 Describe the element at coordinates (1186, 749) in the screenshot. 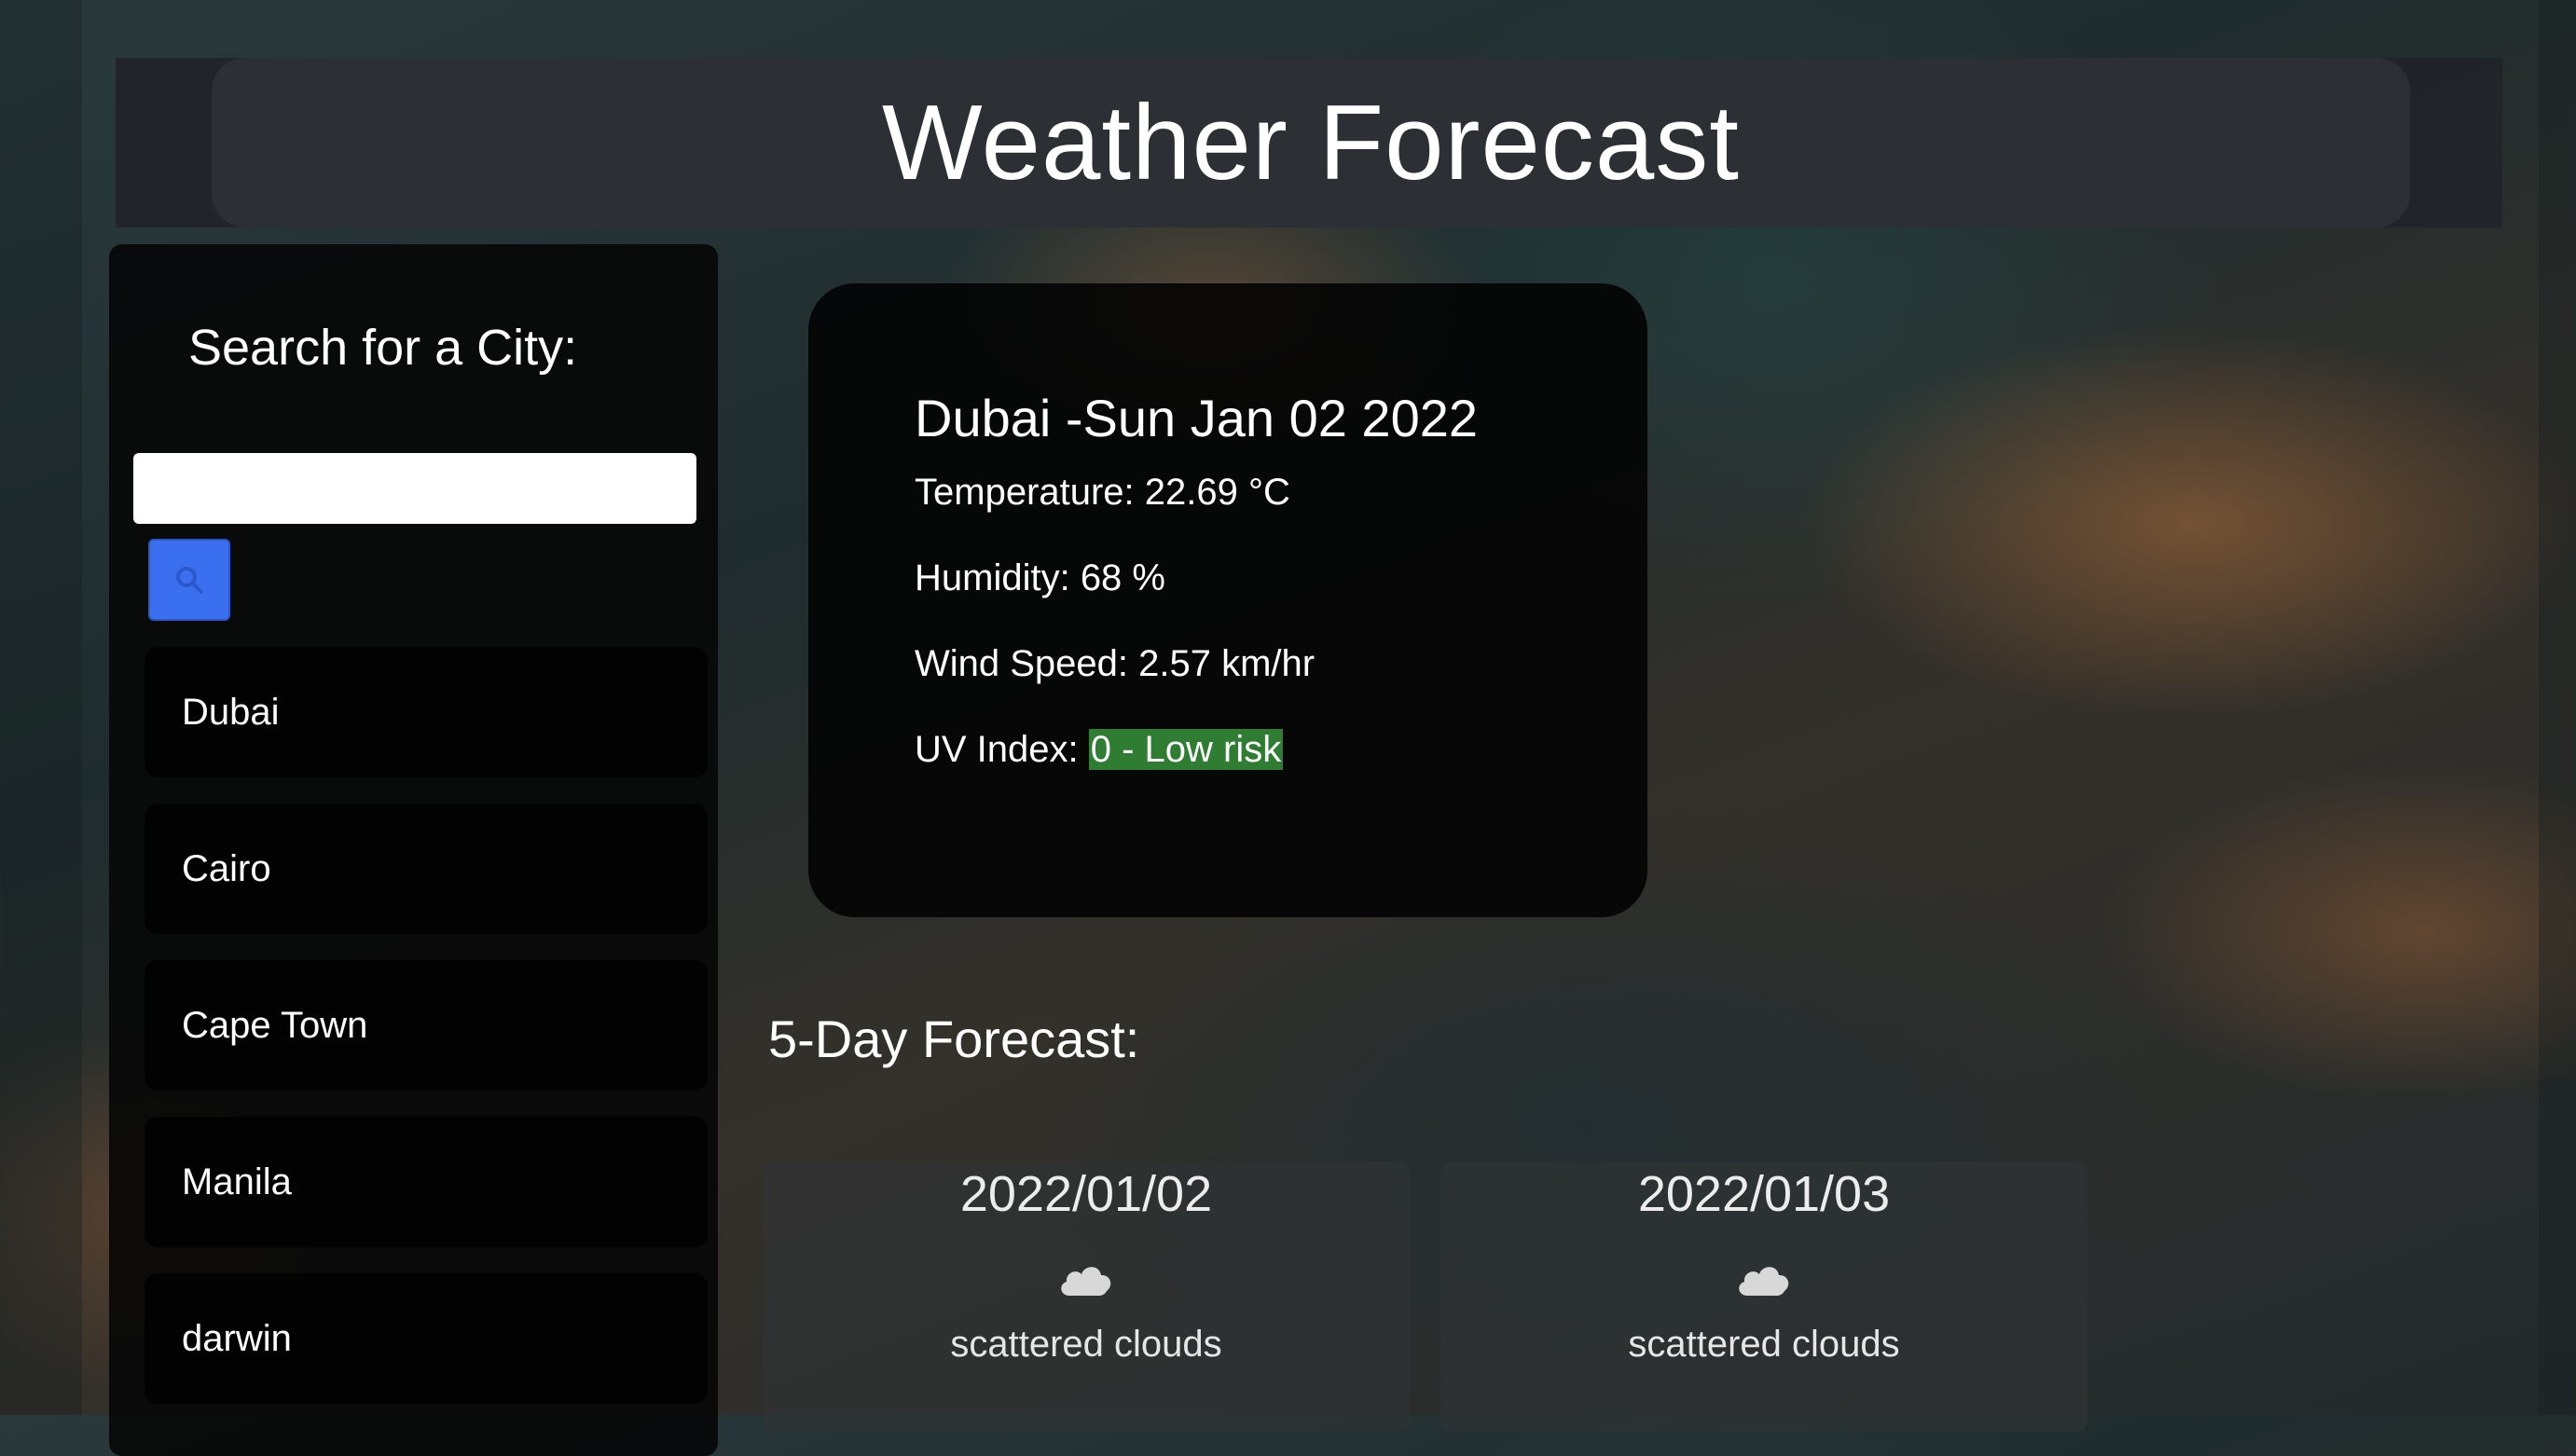

I see `uv-index-badge: 0 - Low risk` at that location.